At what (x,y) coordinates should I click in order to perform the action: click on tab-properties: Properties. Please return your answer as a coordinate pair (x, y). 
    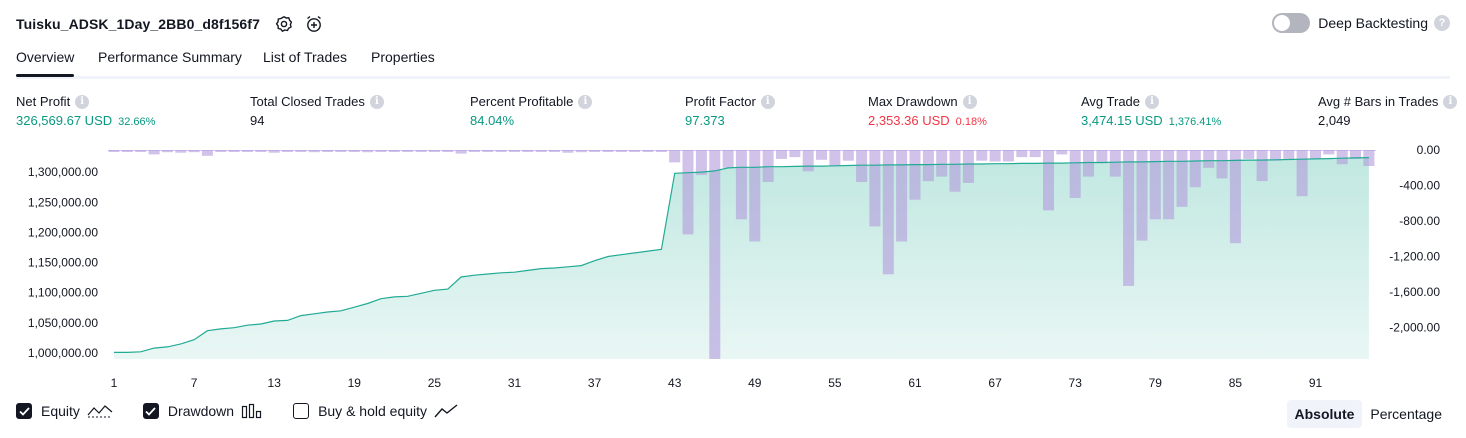
    Looking at the image, I should click on (403, 57).